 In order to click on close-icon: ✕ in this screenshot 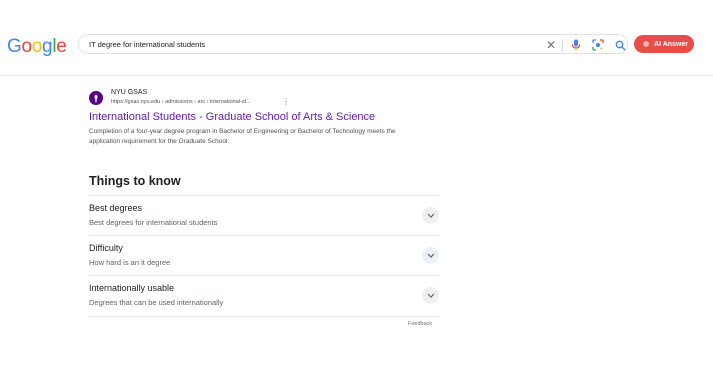, I will do `click(551, 45)`.